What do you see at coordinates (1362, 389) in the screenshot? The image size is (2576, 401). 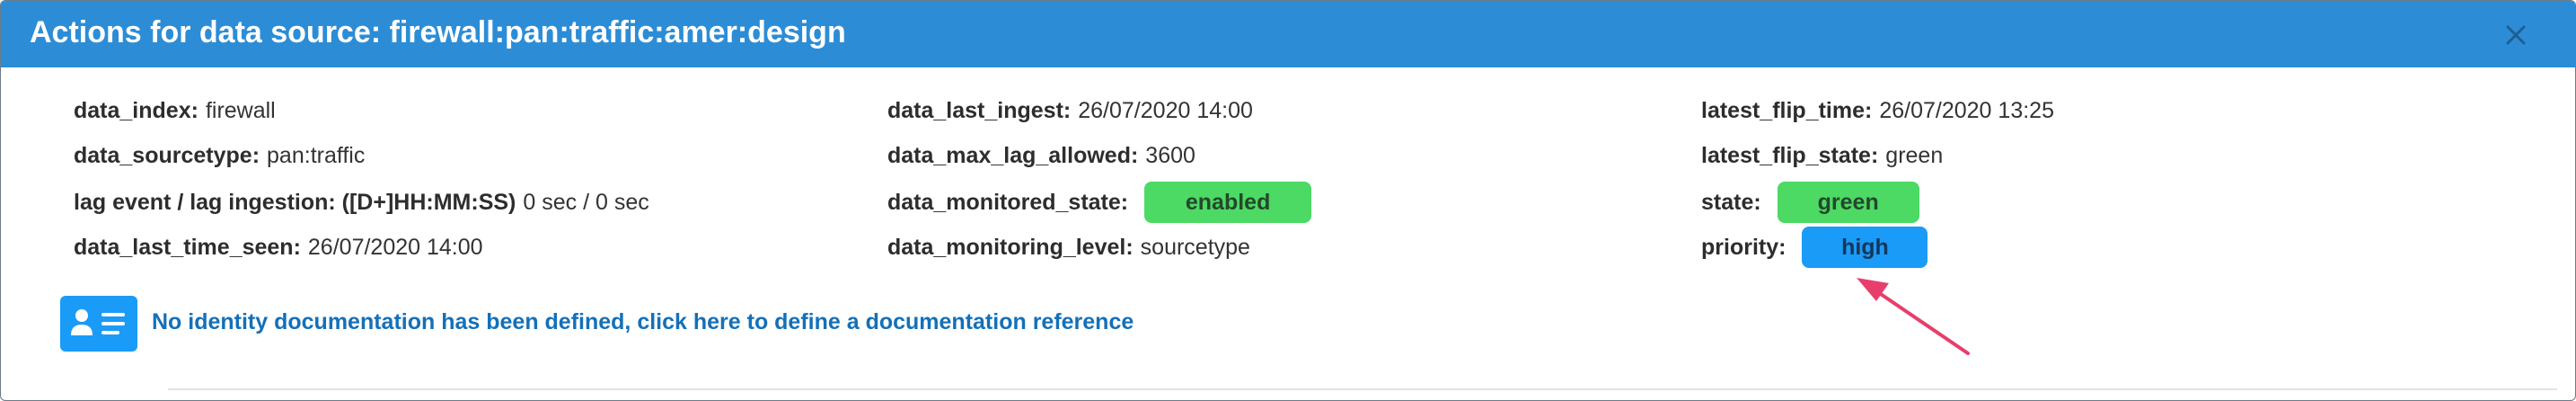 I see `section-divider` at bounding box center [1362, 389].